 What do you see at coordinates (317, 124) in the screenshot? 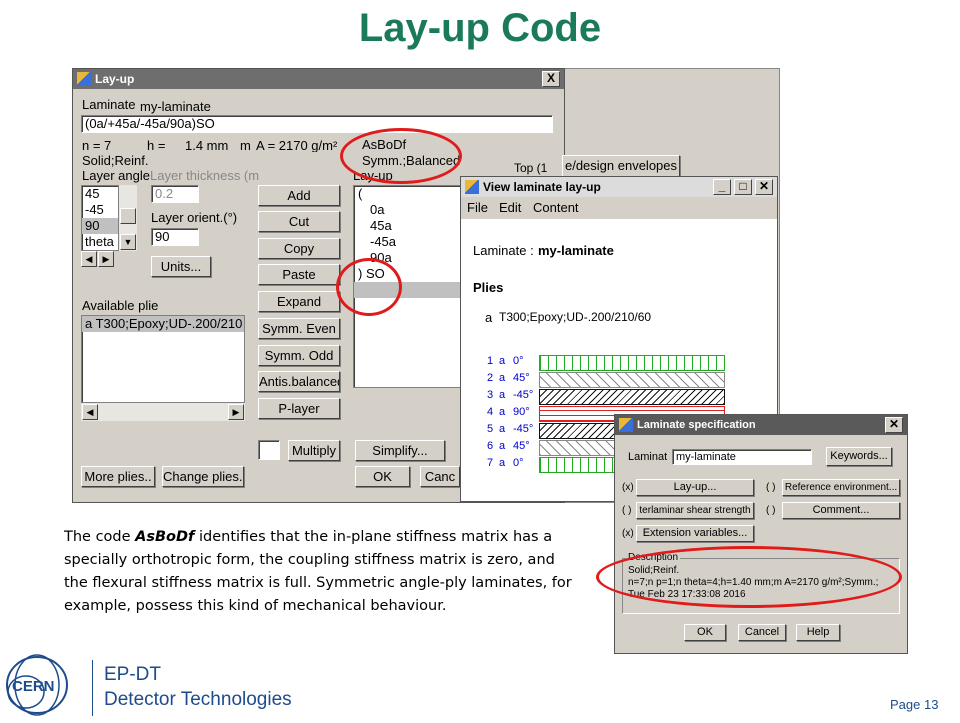
I see `layup-code-input: (0a/+45a/-45a/90a)SO` at bounding box center [317, 124].